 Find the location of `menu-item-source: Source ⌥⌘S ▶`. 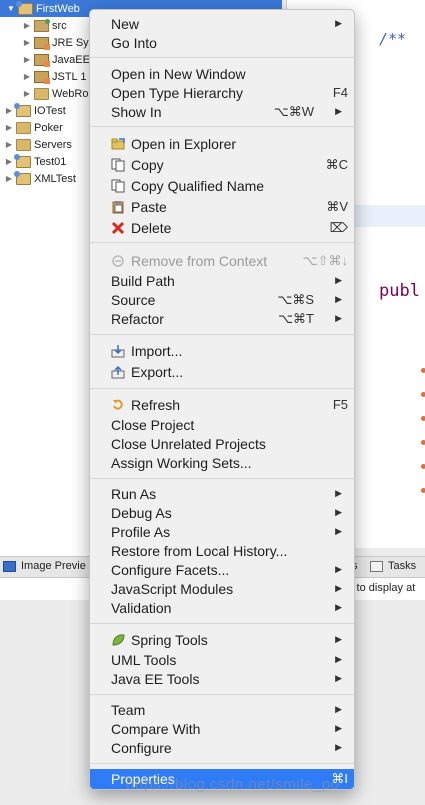

menu-item-source: Source ⌥⌘S ▶ is located at coordinates (222, 299).